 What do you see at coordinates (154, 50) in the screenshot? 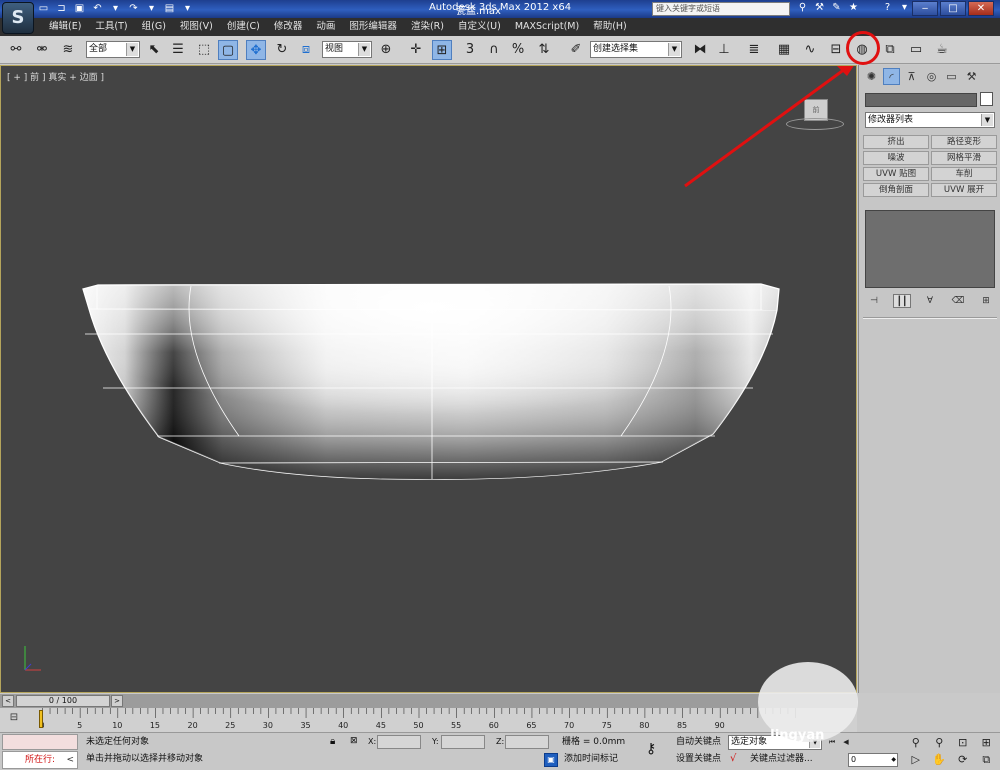
I see `select-object-icon: ⬉` at bounding box center [154, 50].